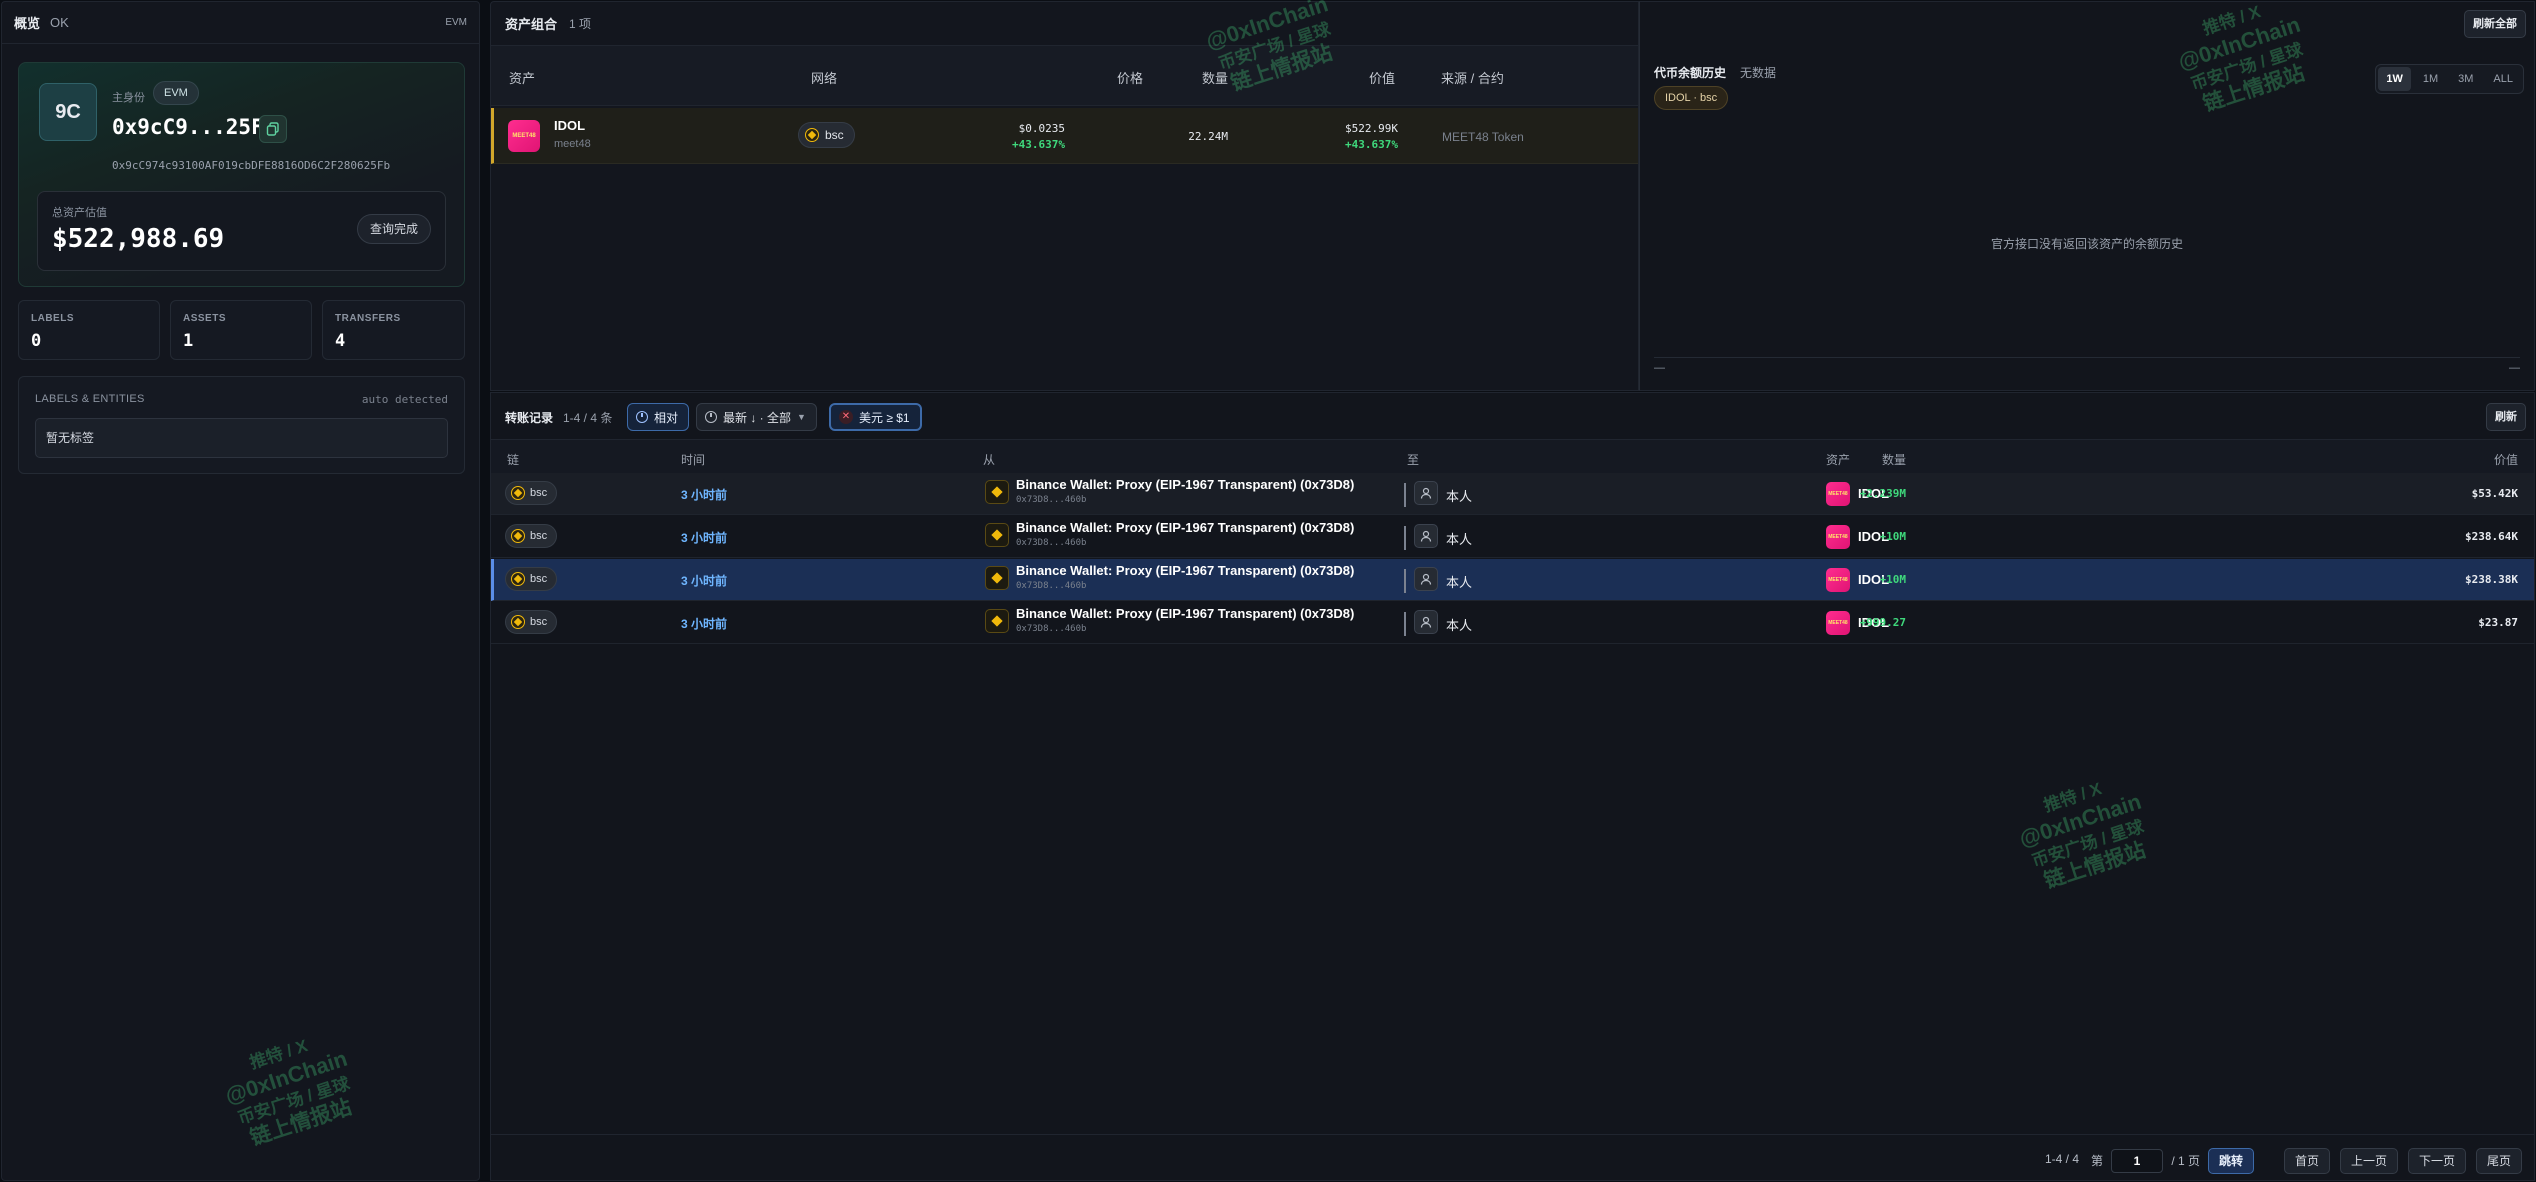  I want to click on usd-filter-chip: ✕ 美元 ≥ $1, so click(875, 417).